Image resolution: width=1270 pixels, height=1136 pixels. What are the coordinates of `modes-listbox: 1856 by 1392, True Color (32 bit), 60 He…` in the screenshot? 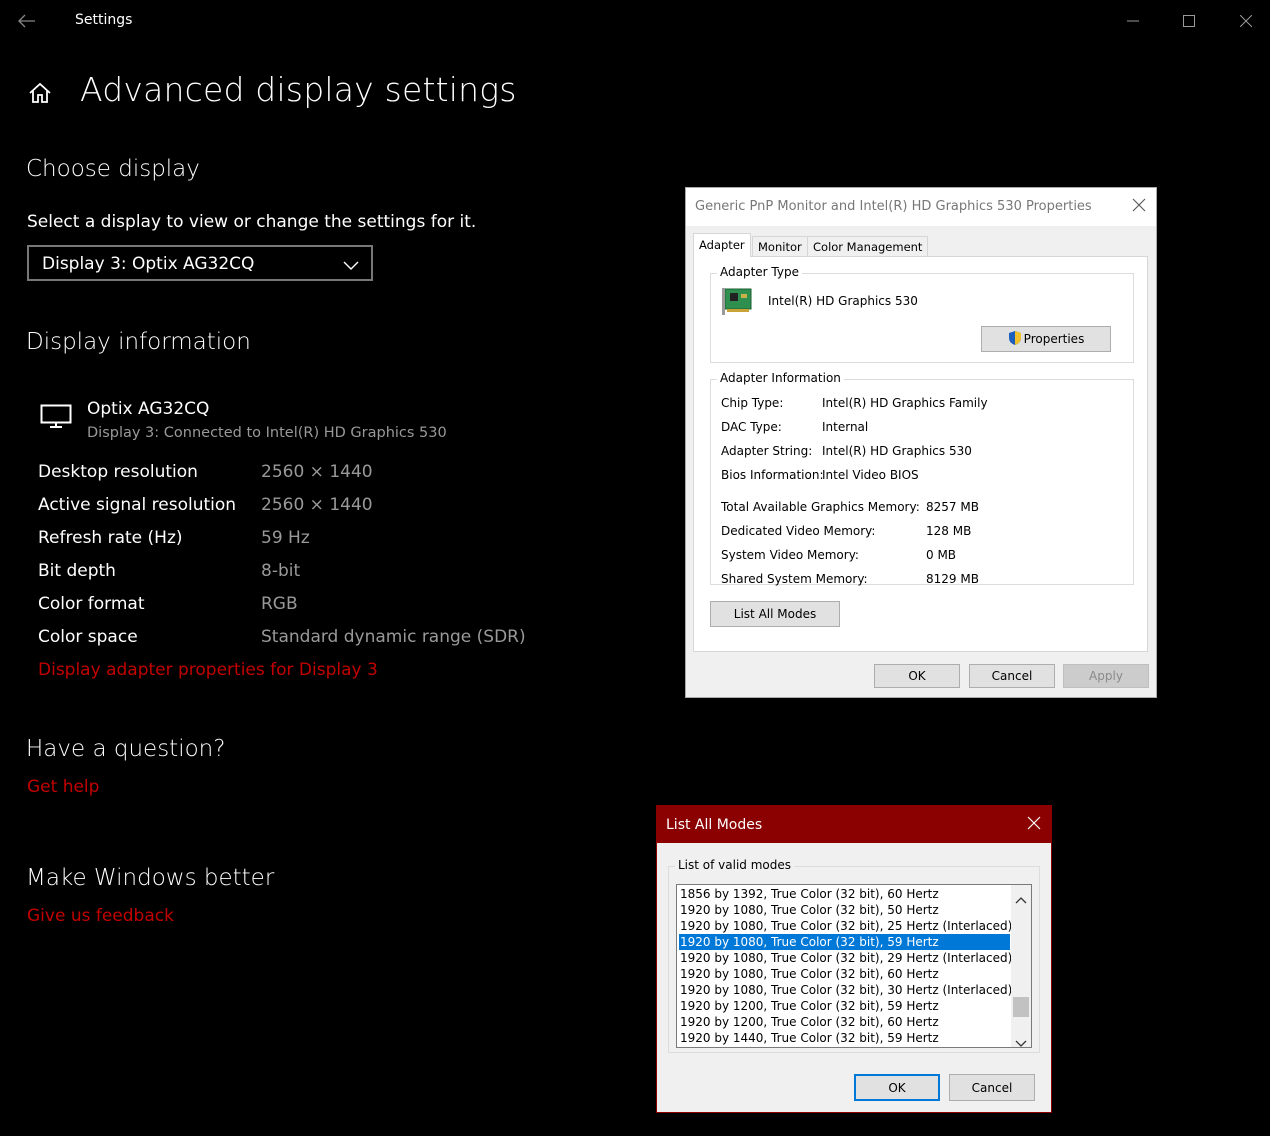 It's located at (854, 966).